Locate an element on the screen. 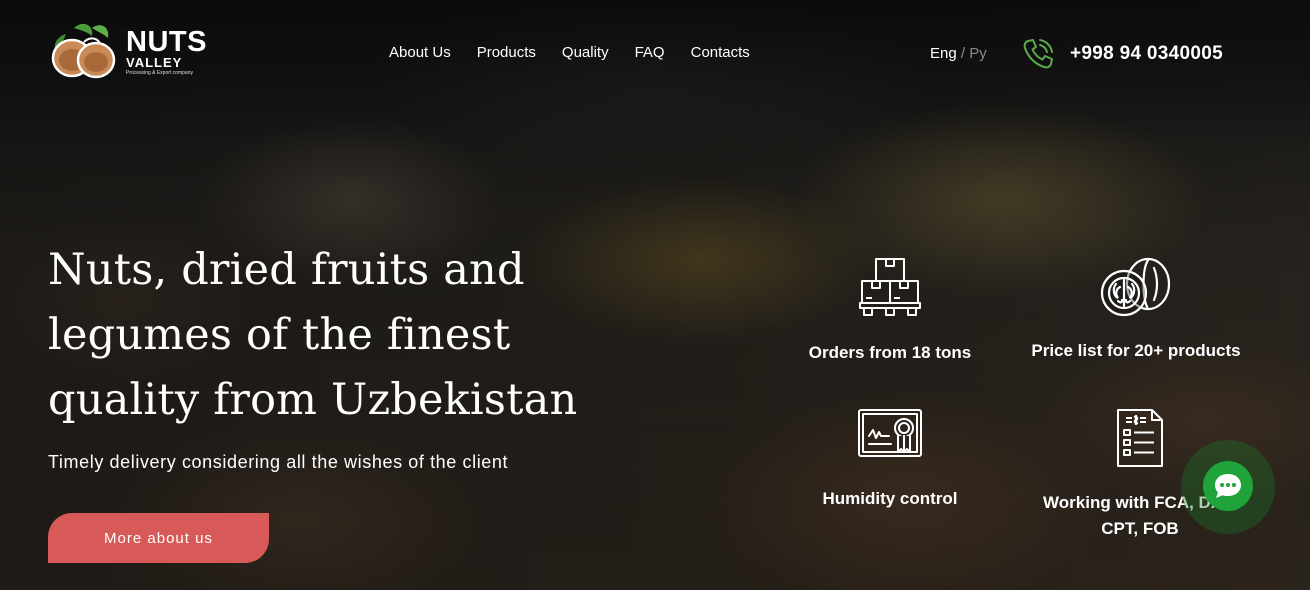 The height and width of the screenshot is (590, 1310). walnut-icon is located at coordinates (1135, 287).